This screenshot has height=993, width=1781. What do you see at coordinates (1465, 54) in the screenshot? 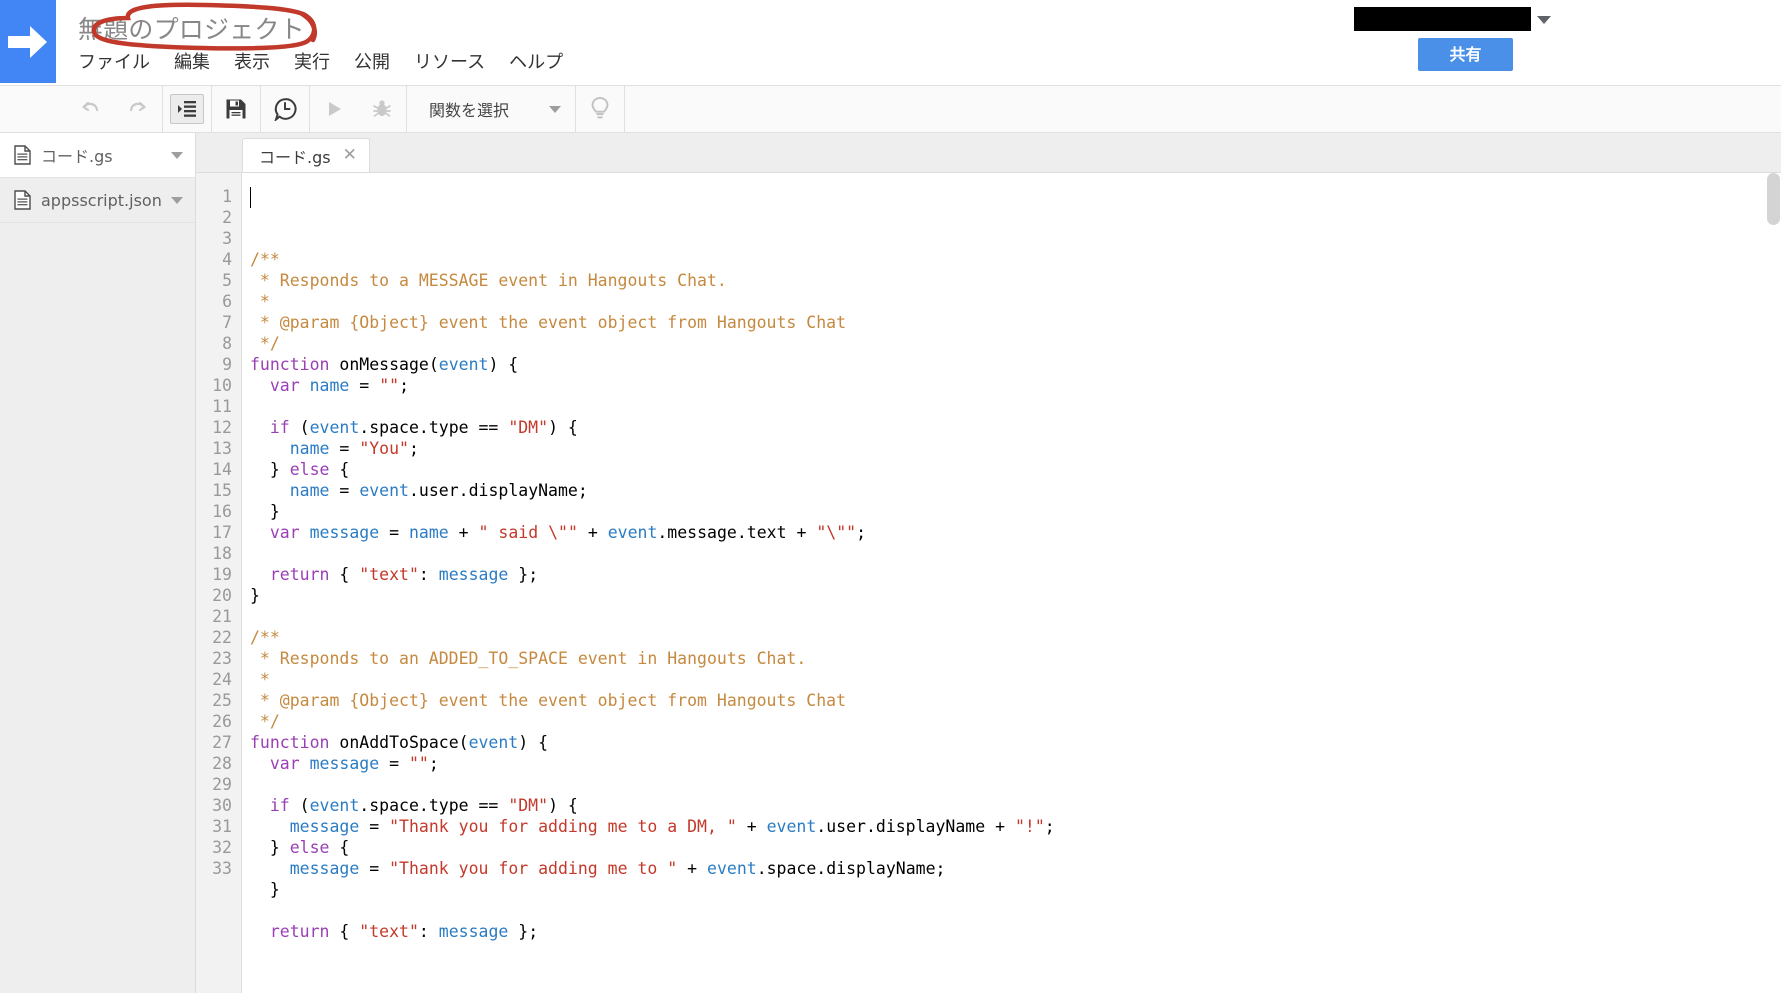
I see `share-button: 共有` at bounding box center [1465, 54].